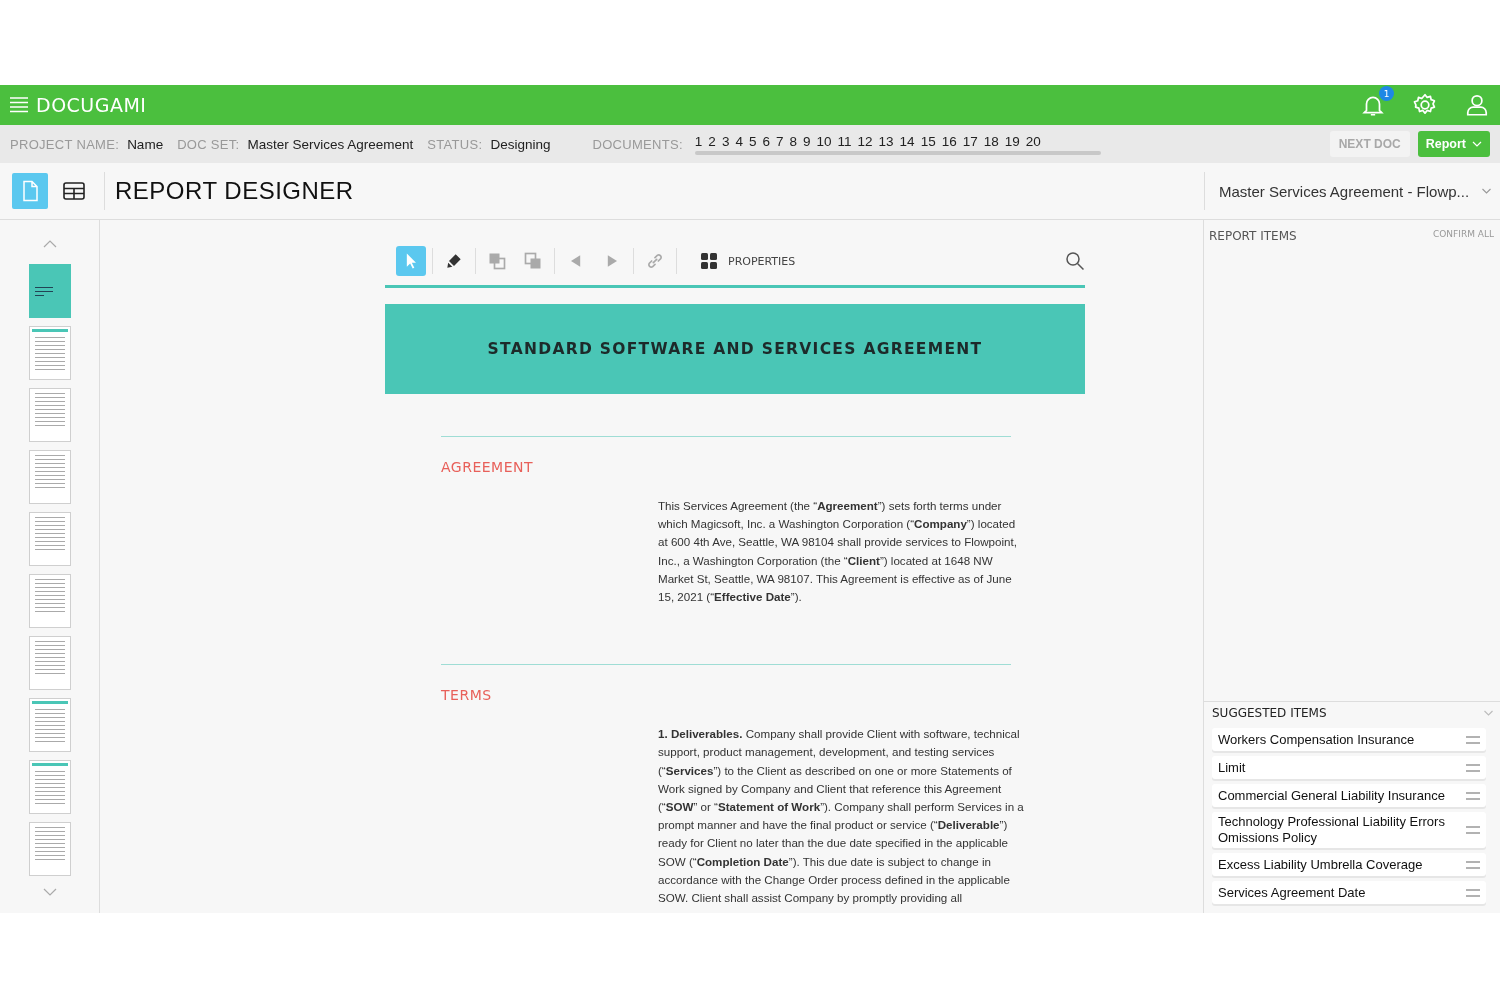  What do you see at coordinates (411, 261) in the screenshot?
I see `pointer-tool` at bounding box center [411, 261].